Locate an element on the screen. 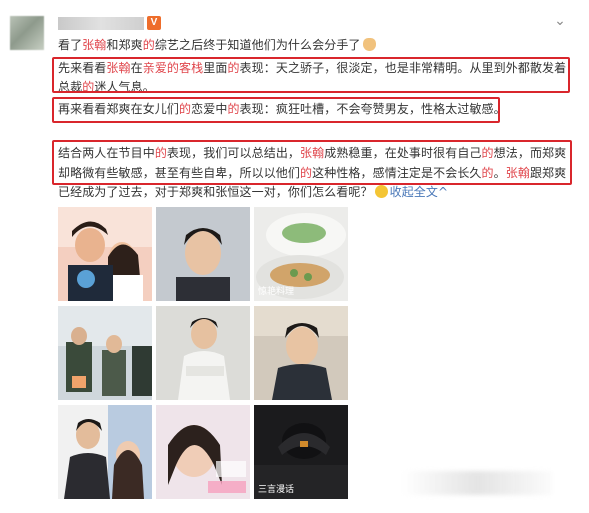 The height and width of the screenshot is (513, 589). post-line-3: 总裁的迷人气息。 is located at coordinates (106, 85).